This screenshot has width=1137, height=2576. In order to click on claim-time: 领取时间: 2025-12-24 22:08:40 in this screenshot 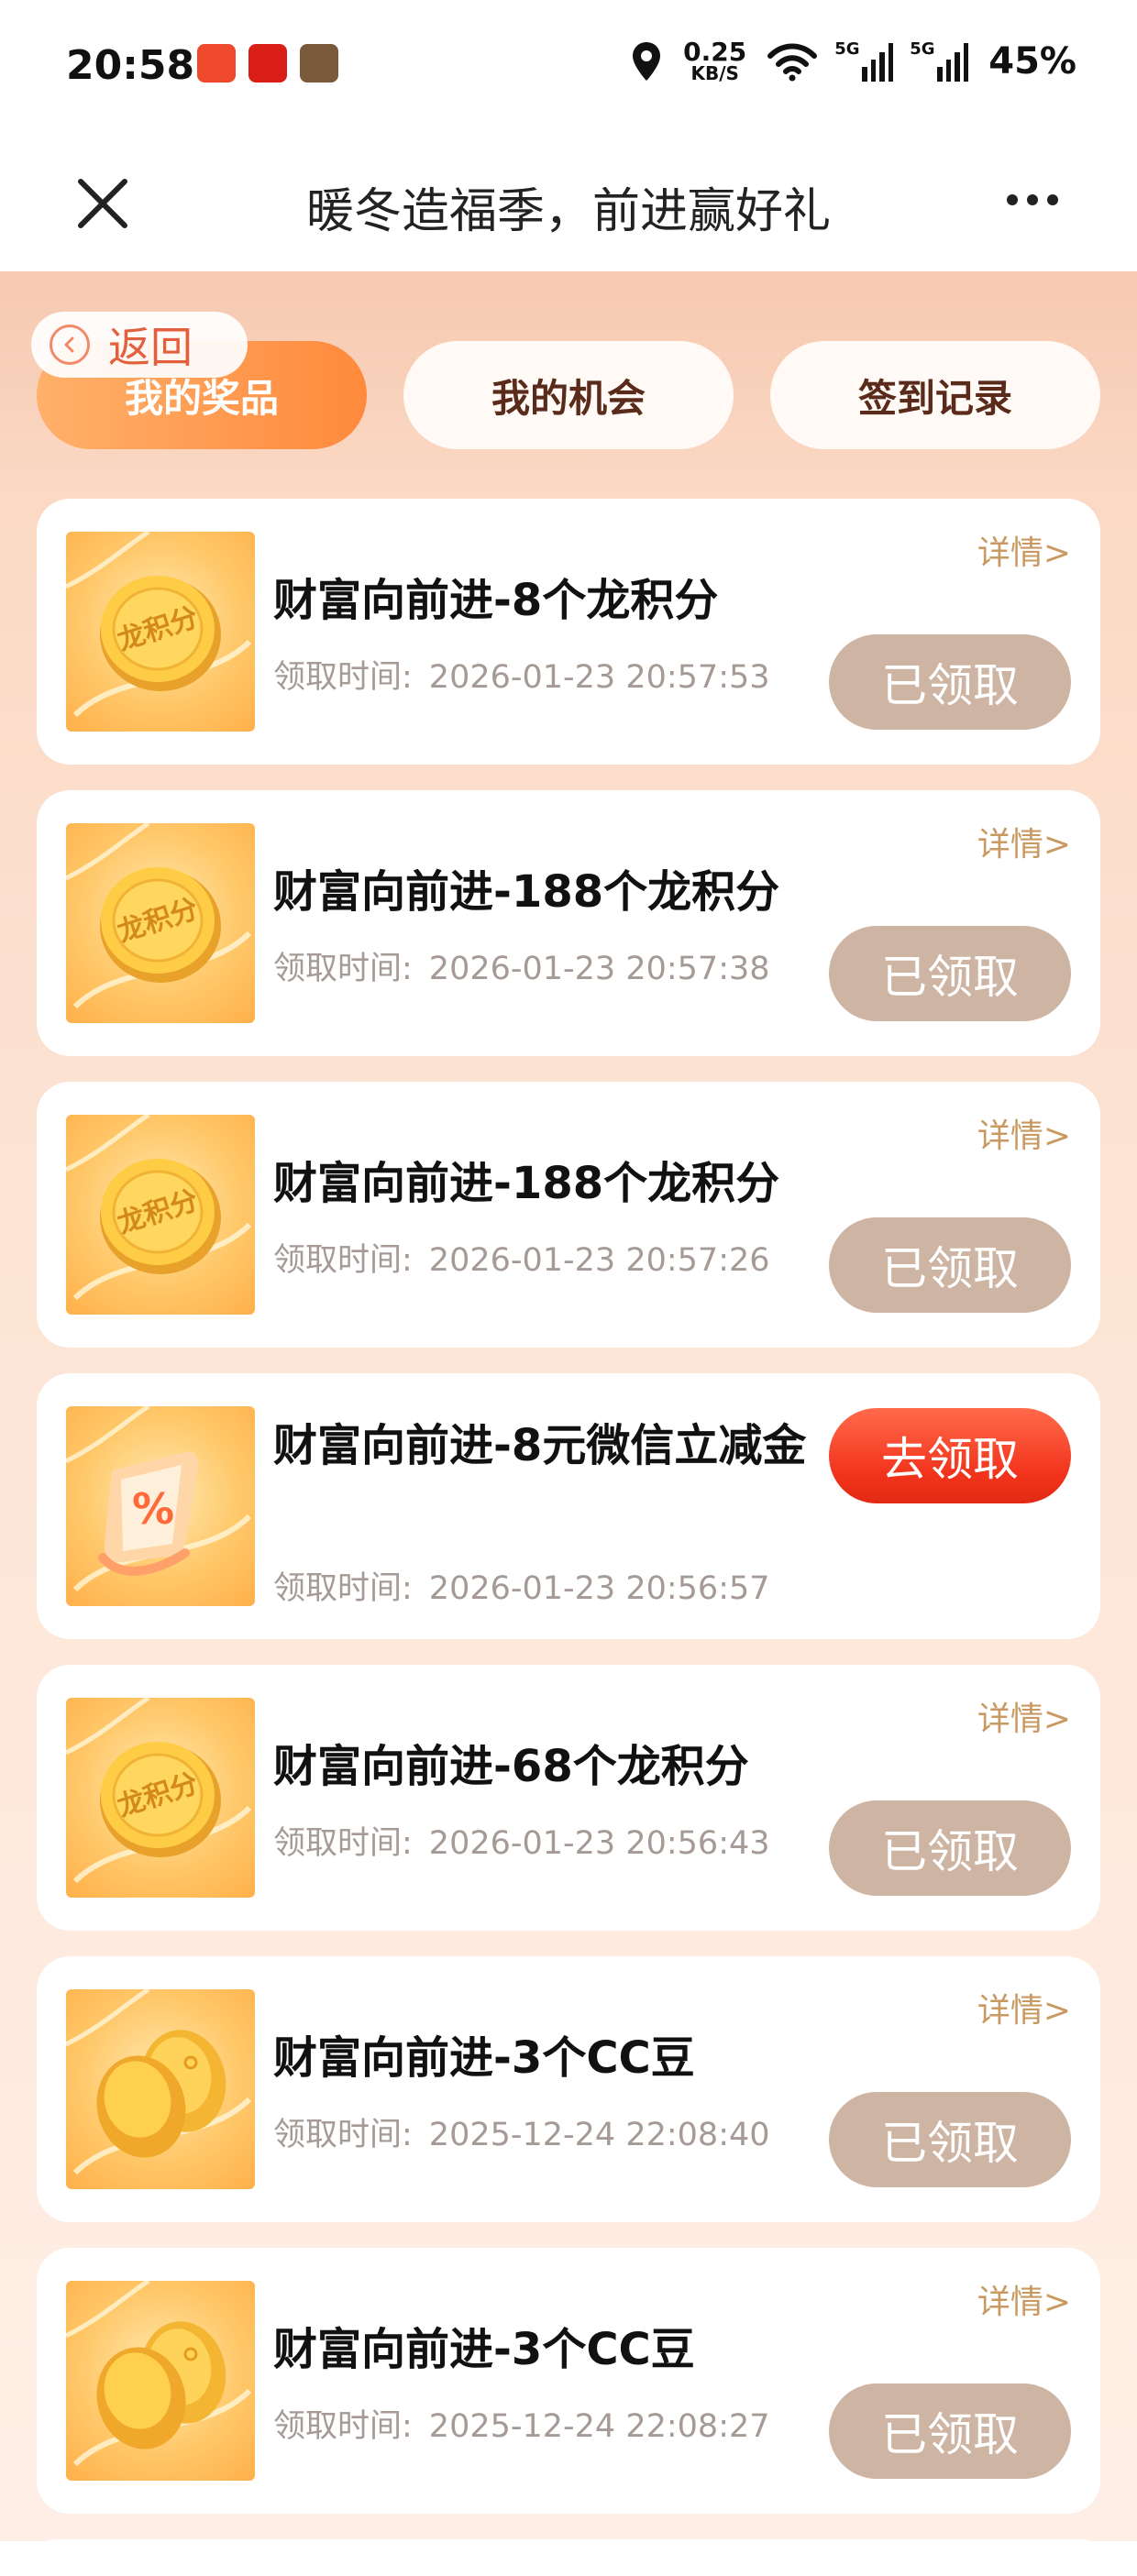, I will do `click(521, 2131)`.